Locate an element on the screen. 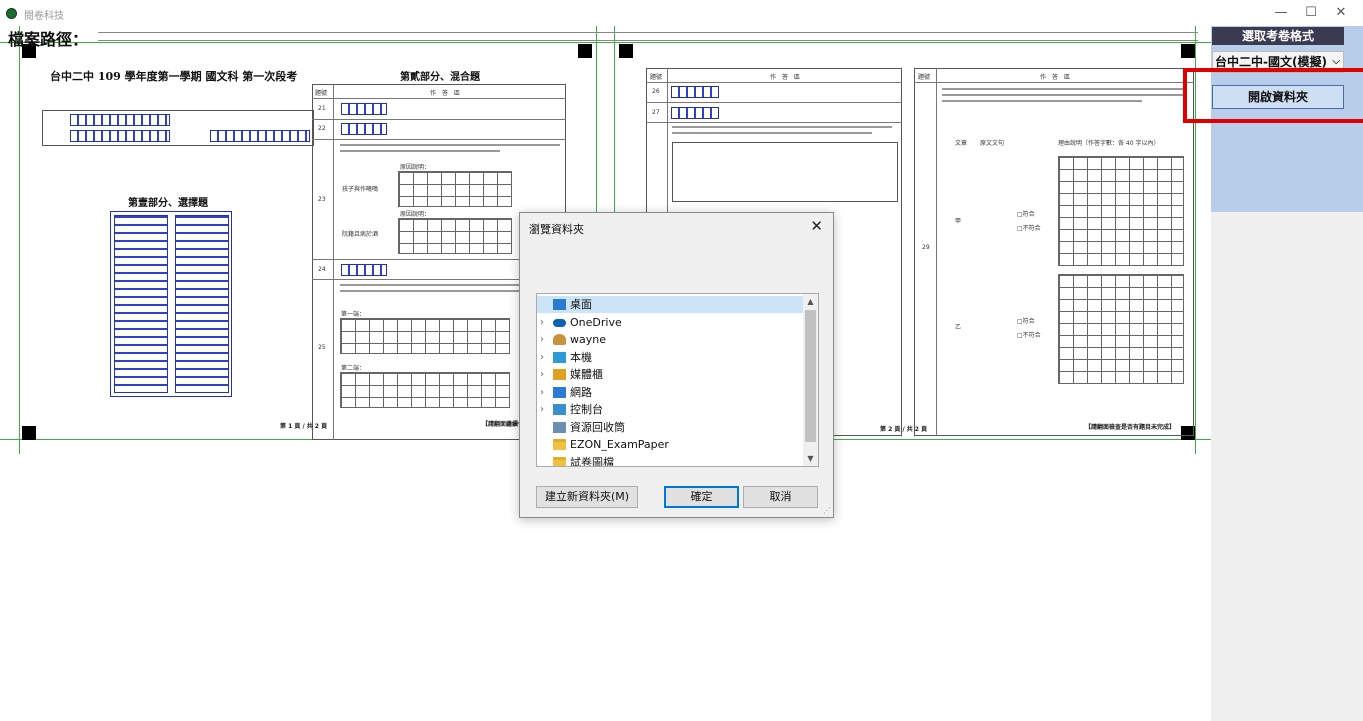 The image size is (1363, 721). new-folder-button: 建立新資料夾(M) is located at coordinates (587, 497).